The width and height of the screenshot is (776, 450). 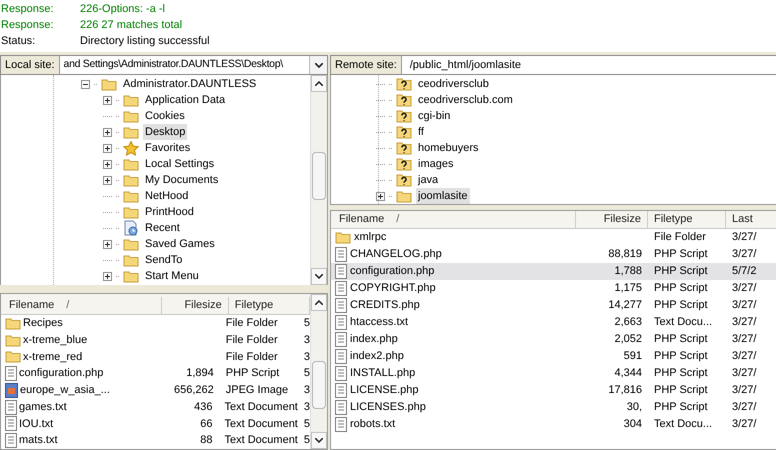 I want to click on collapse-toggle, so click(x=85, y=84).